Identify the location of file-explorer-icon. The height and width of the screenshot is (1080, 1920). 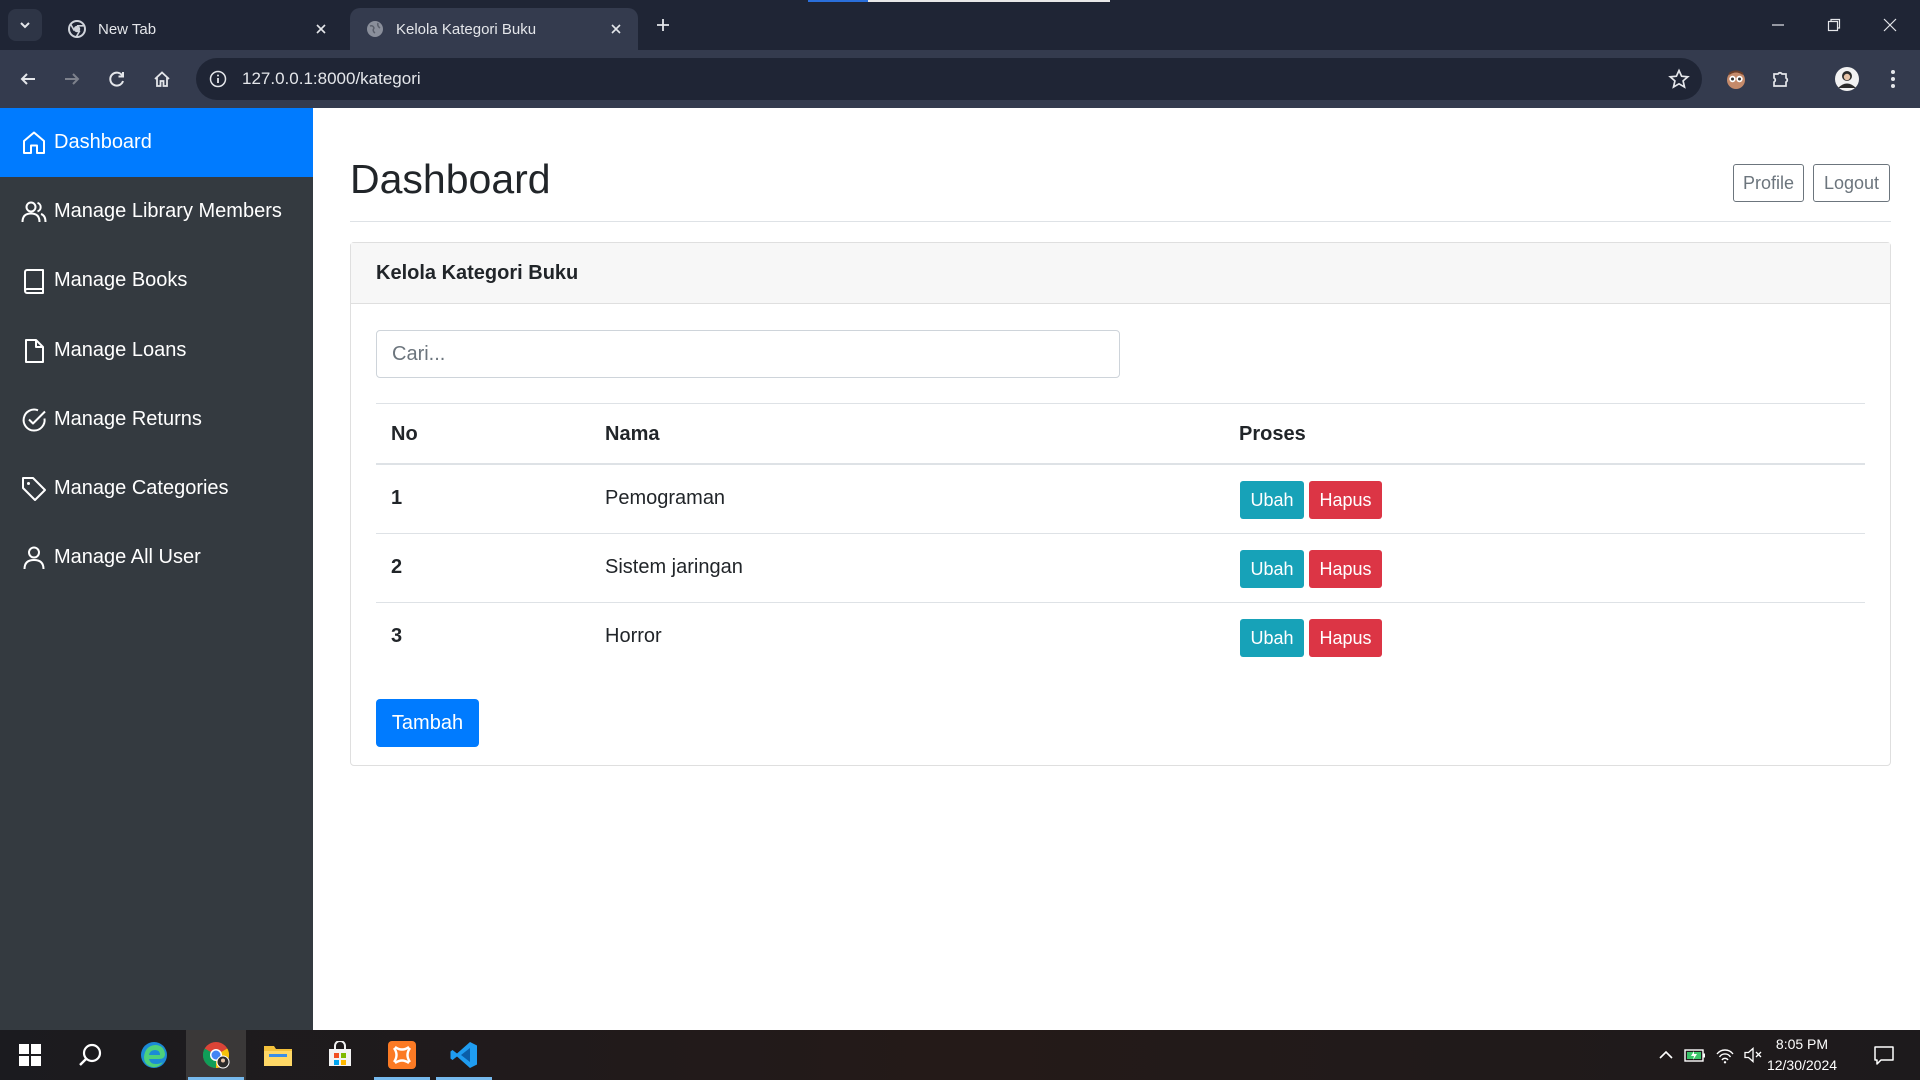
(278, 1056).